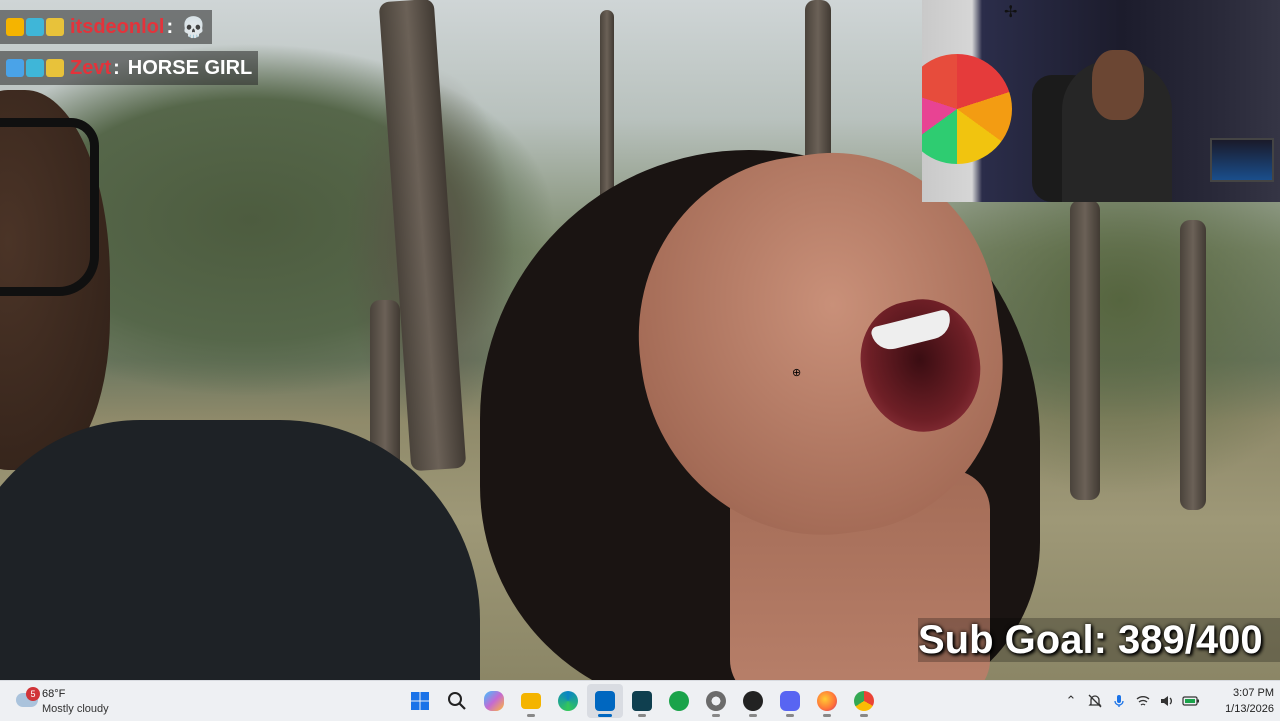 The height and width of the screenshot is (721, 1280). I want to click on settings-button, so click(716, 701).